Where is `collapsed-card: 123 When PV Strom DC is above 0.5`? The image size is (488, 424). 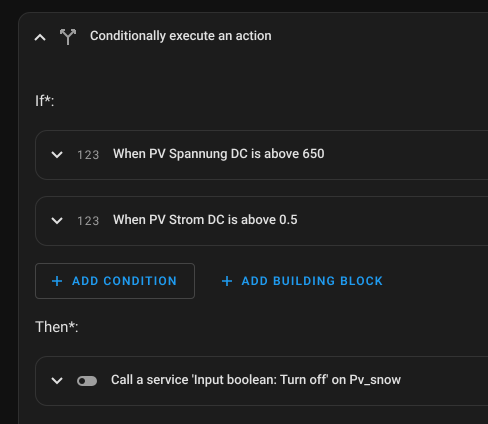
collapsed-card: 123 When PV Strom DC is above 0.5 is located at coordinates (261, 221).